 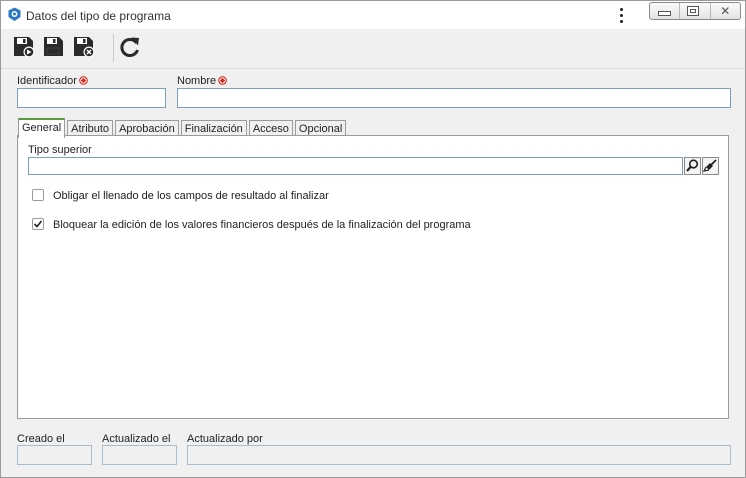 What do you see at coordinates (355, 166) in the screenshot?
I see `tipo-superior-input` at bounding box center [355, 166].